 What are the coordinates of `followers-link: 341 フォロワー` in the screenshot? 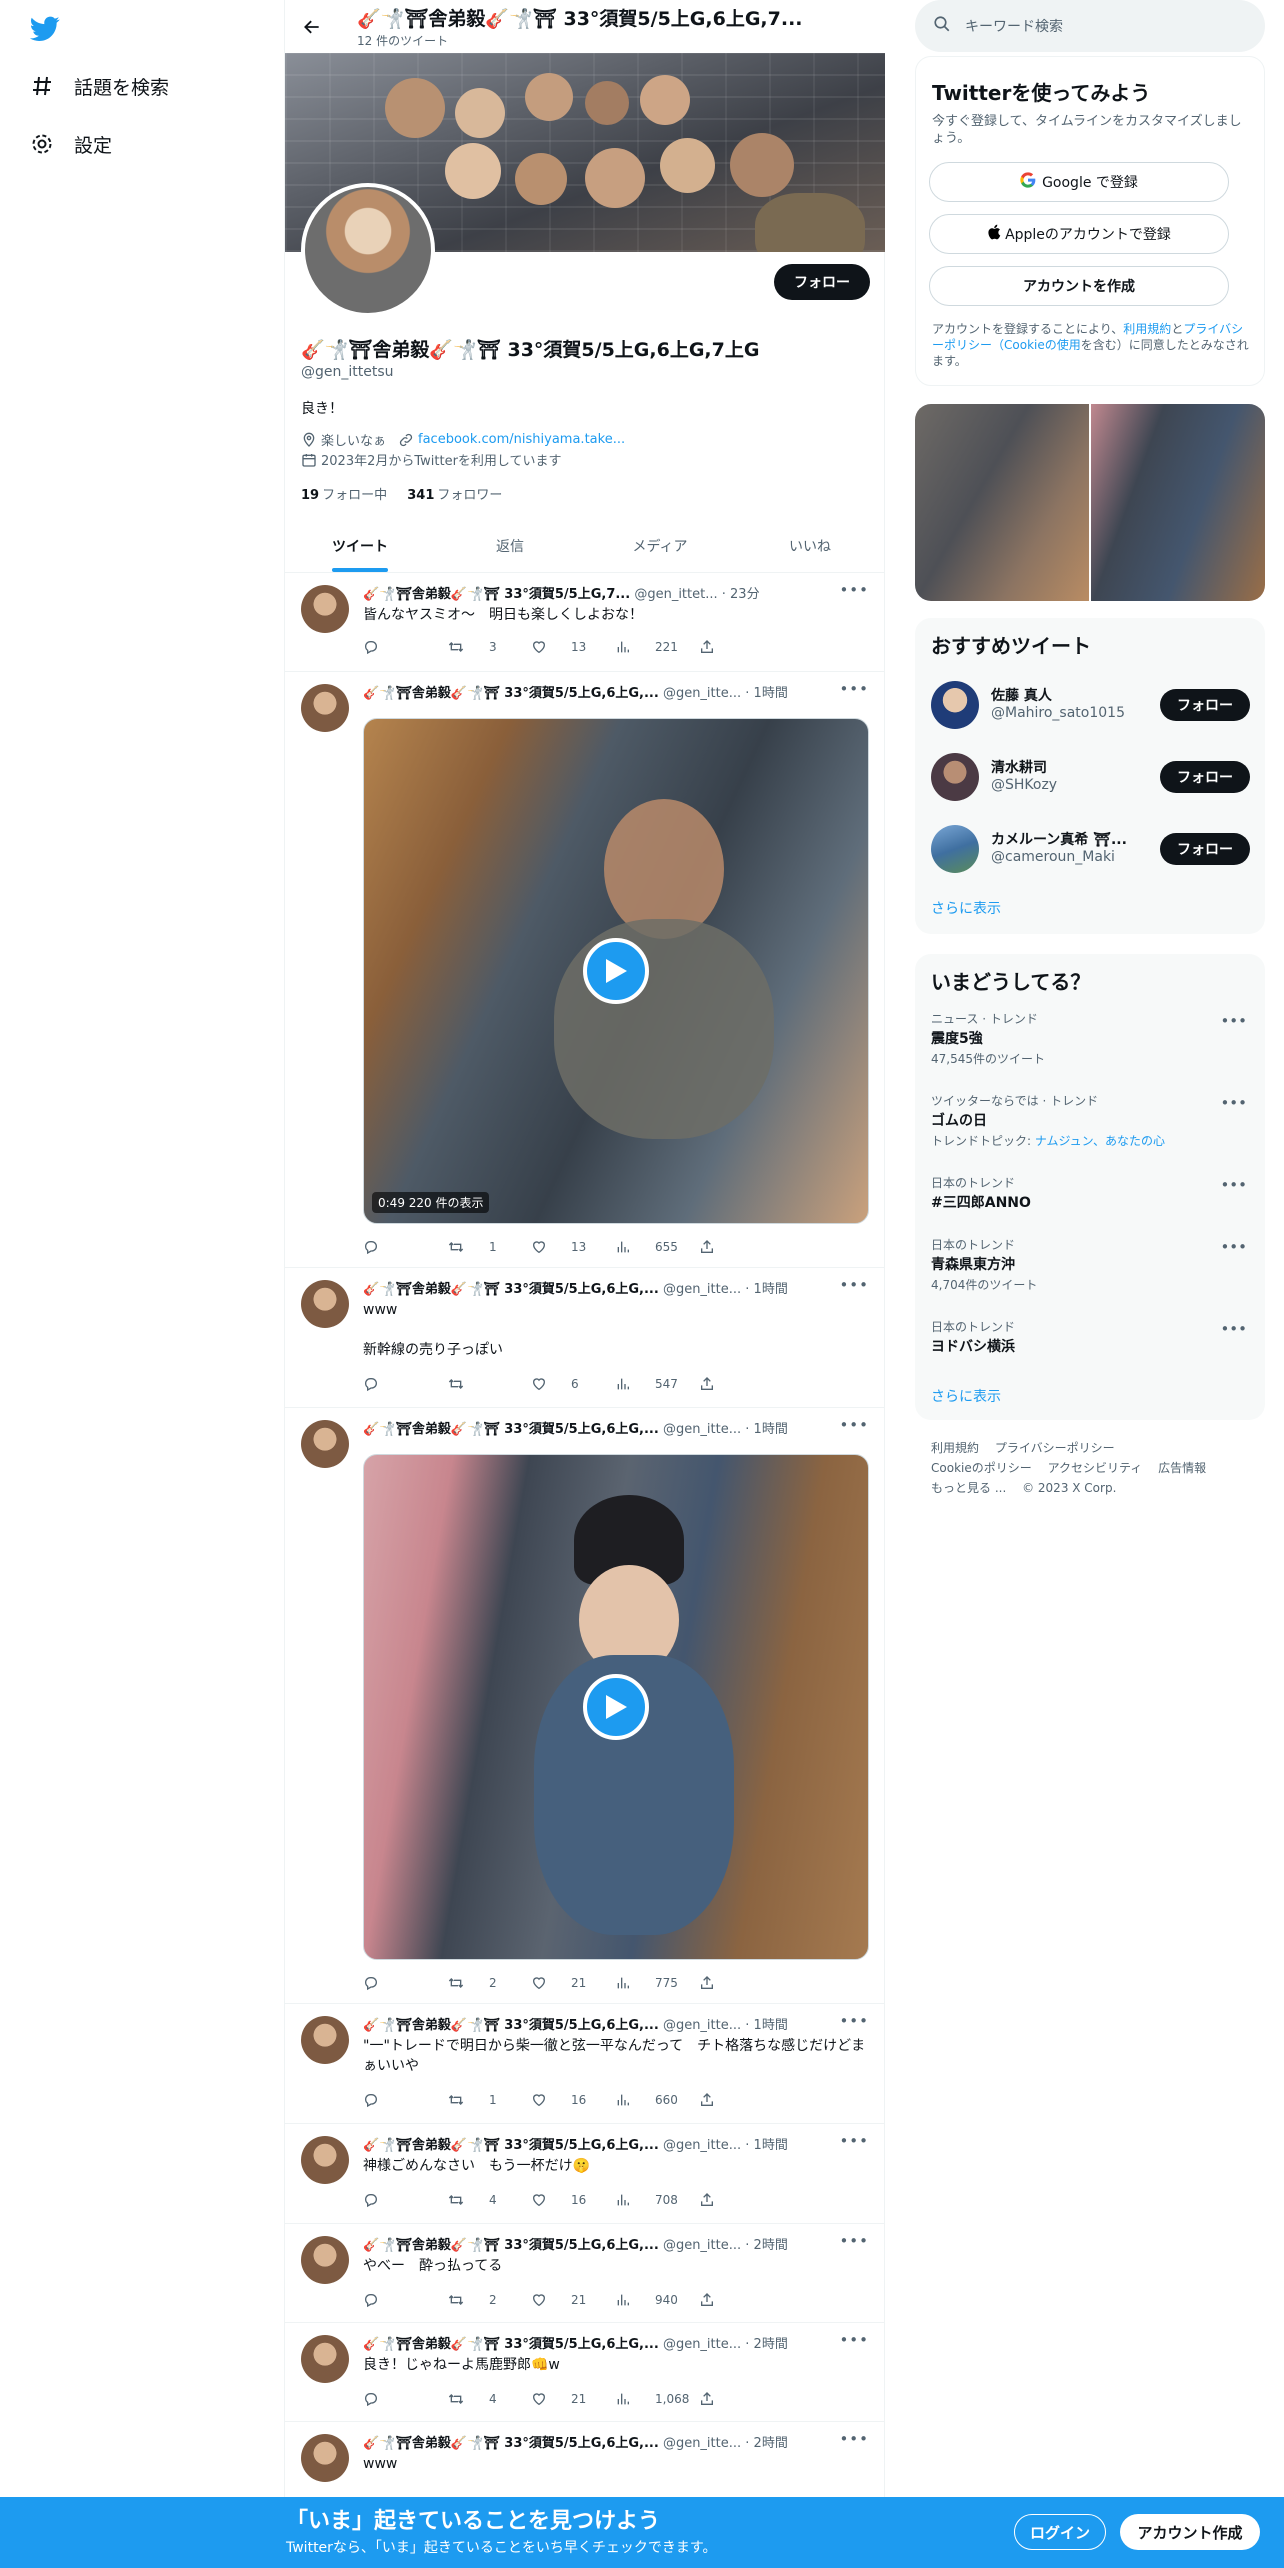 It's located at (454, 495).